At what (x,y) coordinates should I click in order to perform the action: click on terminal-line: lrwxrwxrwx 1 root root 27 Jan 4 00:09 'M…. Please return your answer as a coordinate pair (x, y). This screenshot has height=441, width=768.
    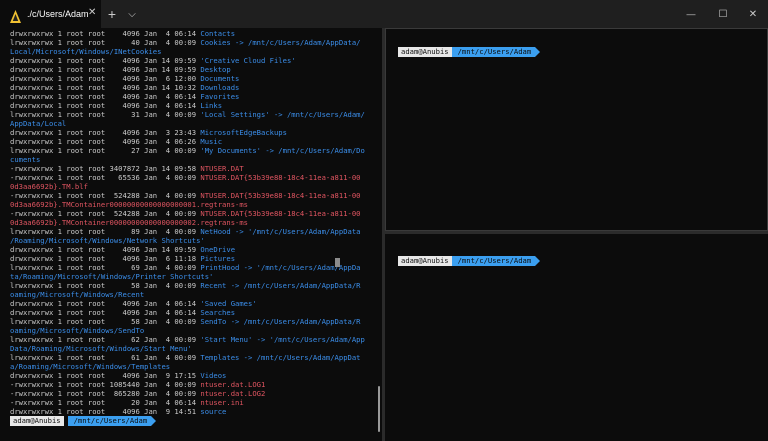
    Looking at the image, I should click on (187, 150).